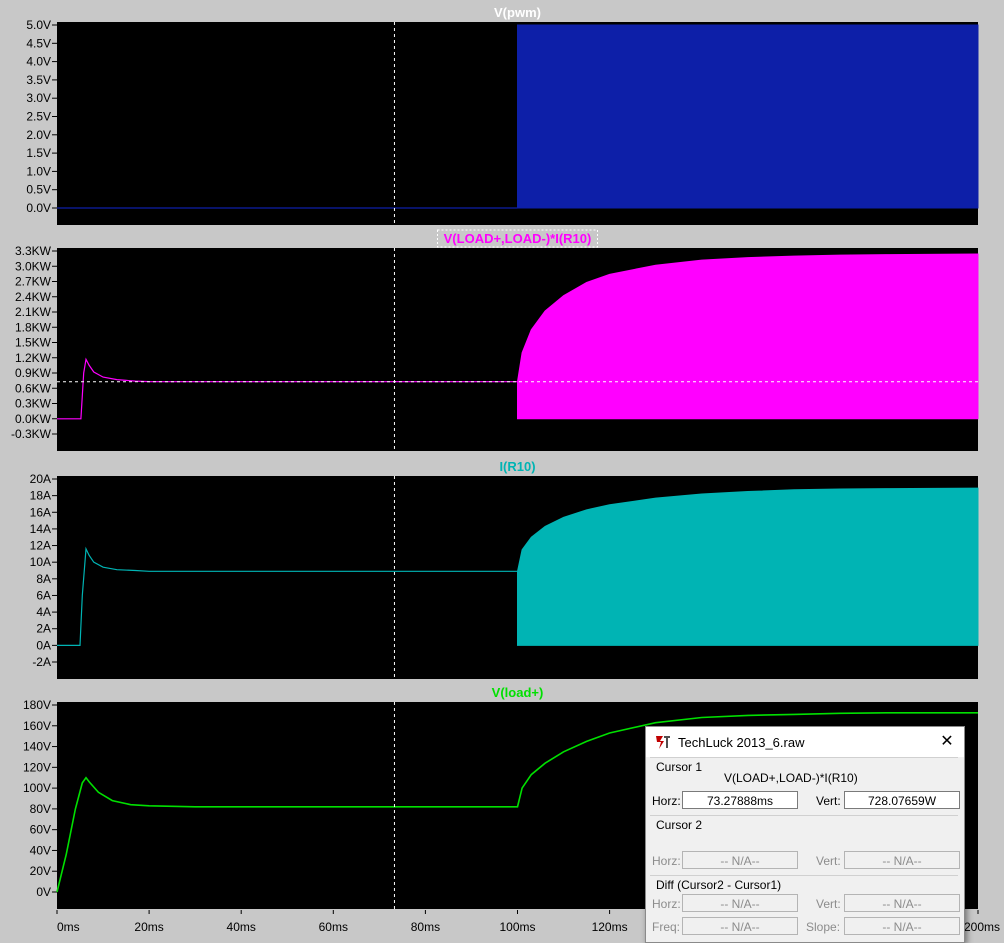 The width and height of the screenshot is (1004, 943). I want to click on pane-title: V(LOAD+,LOAD-)*I(R10), so click(518, 238).